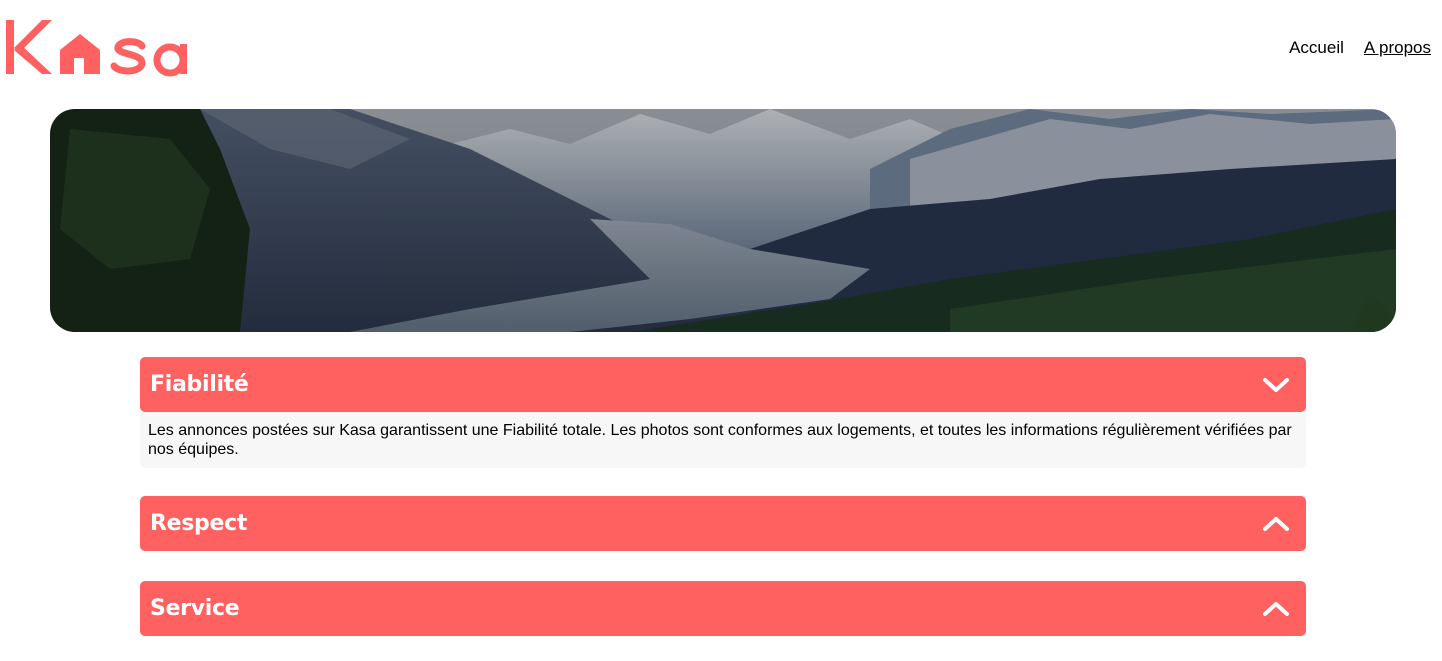  Describe the element at coordinates (1397, 48) in the screenshot. I see `nav-link-a-propos: A propos` at that location.